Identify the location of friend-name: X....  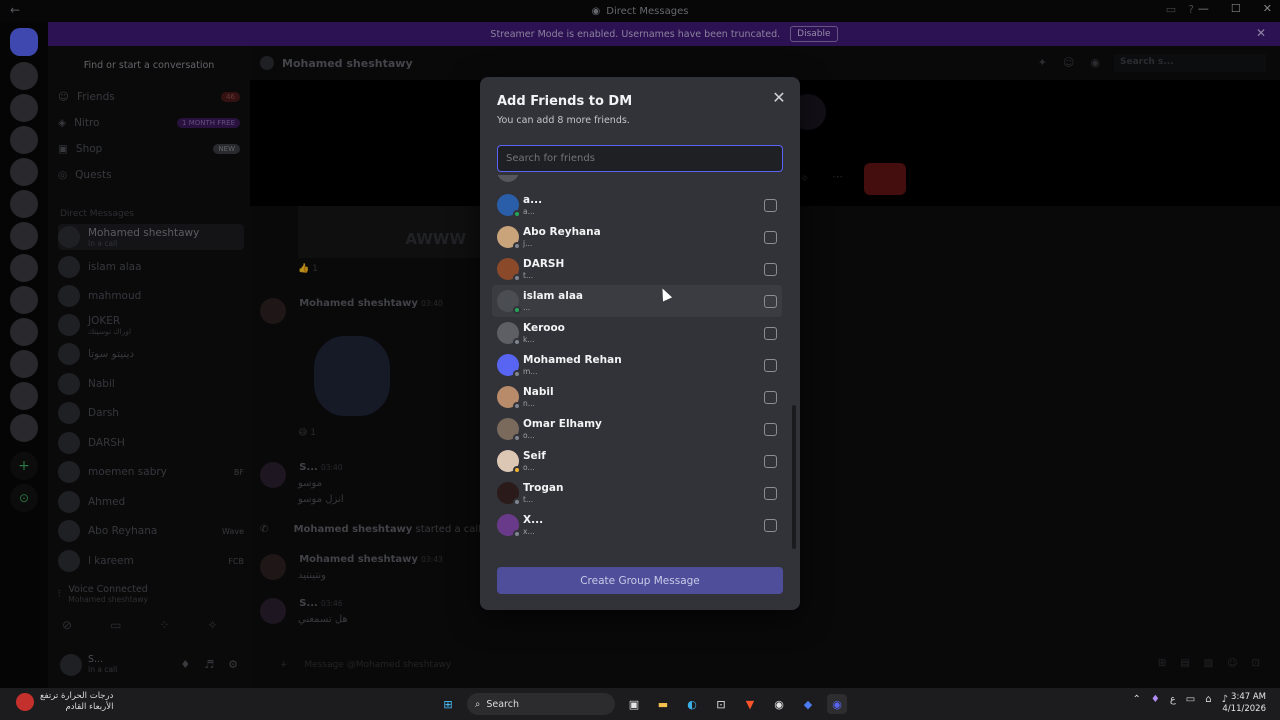
(533, 519).